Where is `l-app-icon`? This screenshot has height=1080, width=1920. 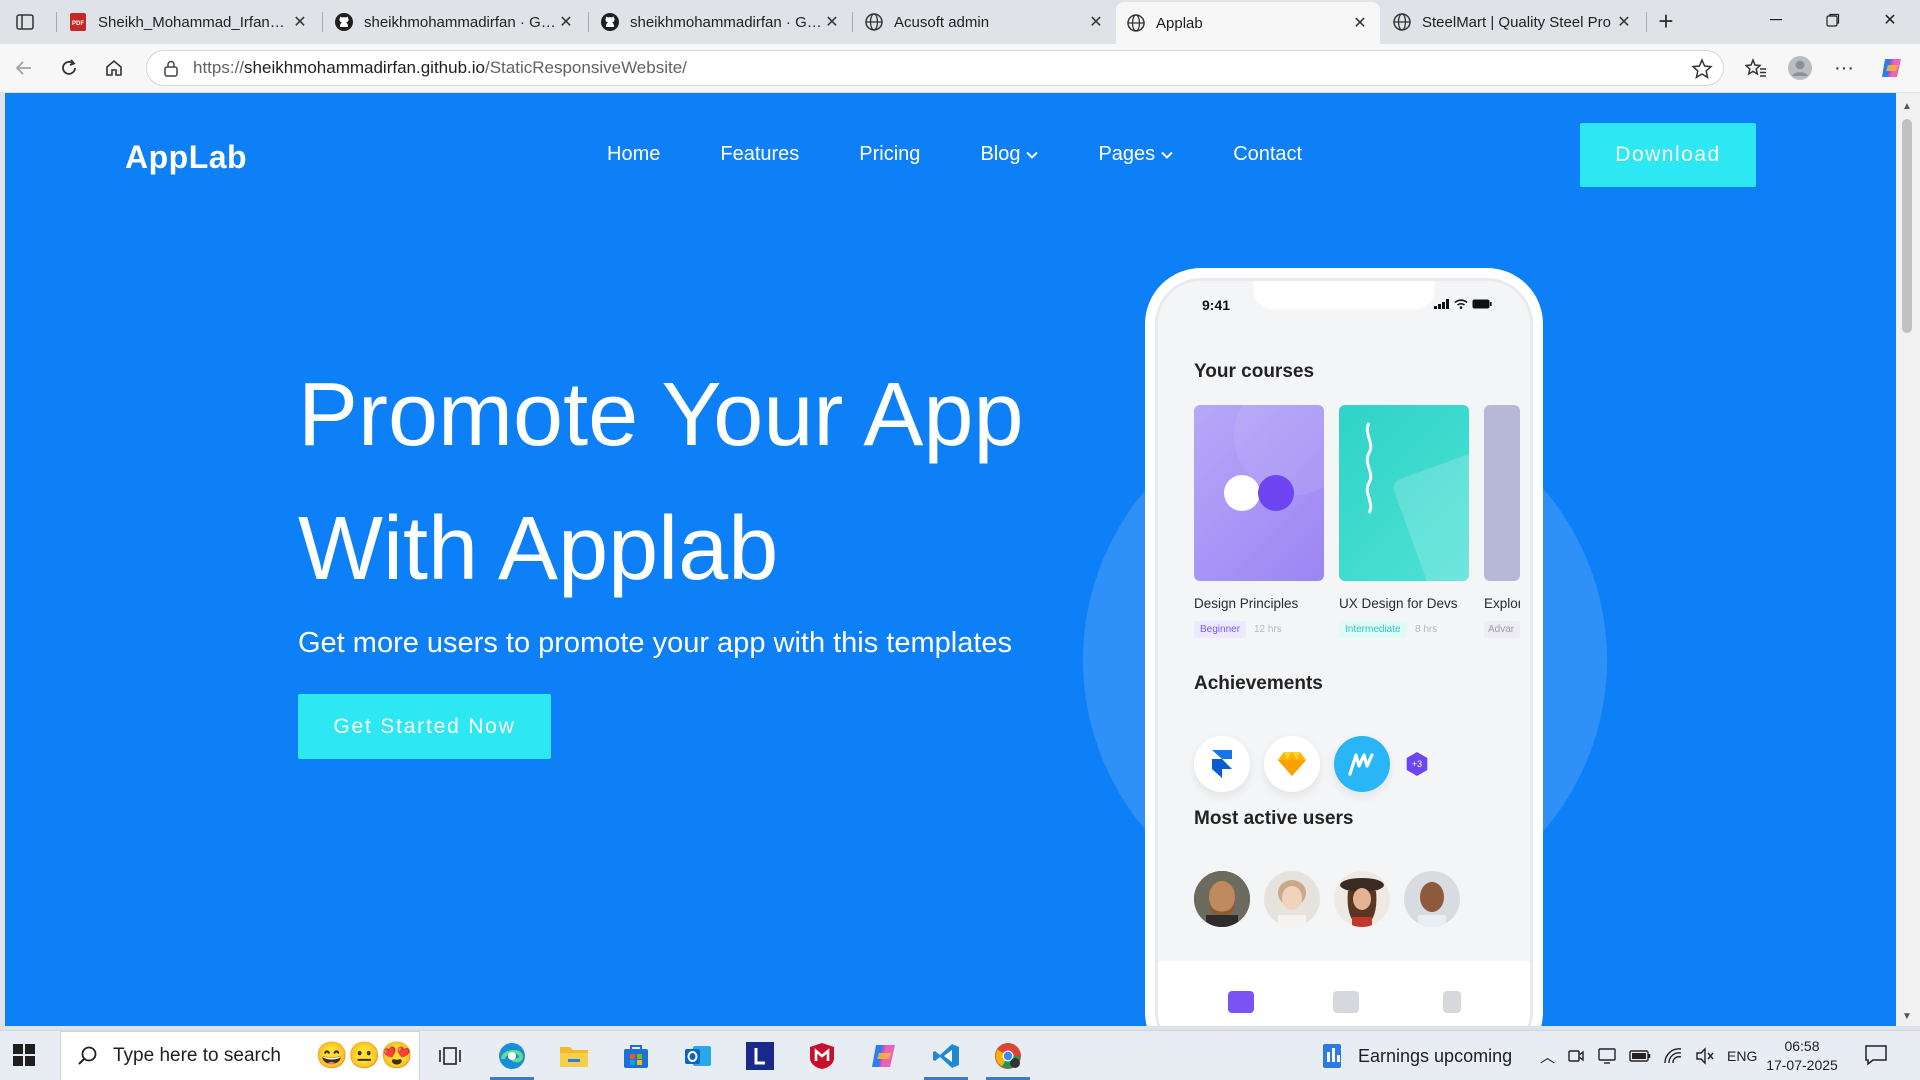 l-app-icon is located at coordinates (760, 1056).